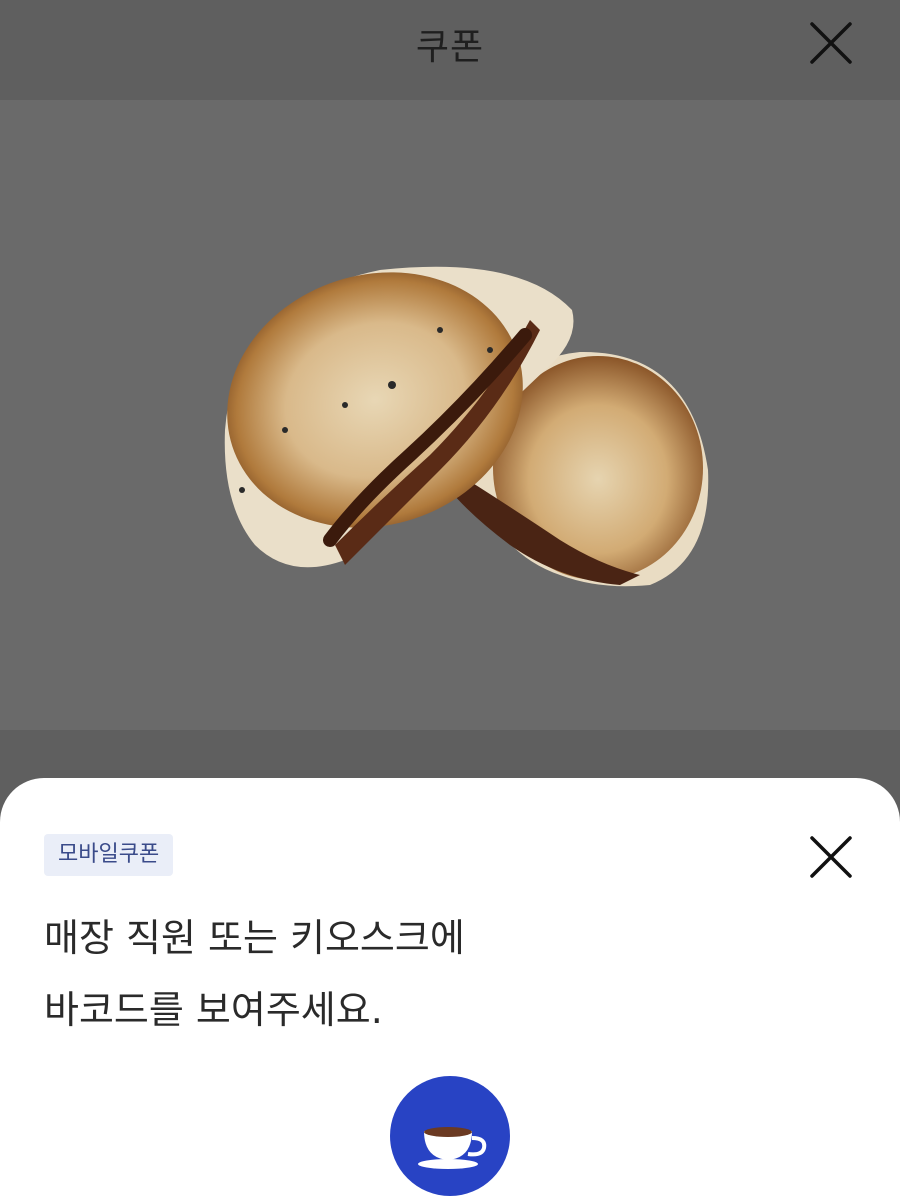  I want to click on top-bar: 쿠폰, so click(450, 50).